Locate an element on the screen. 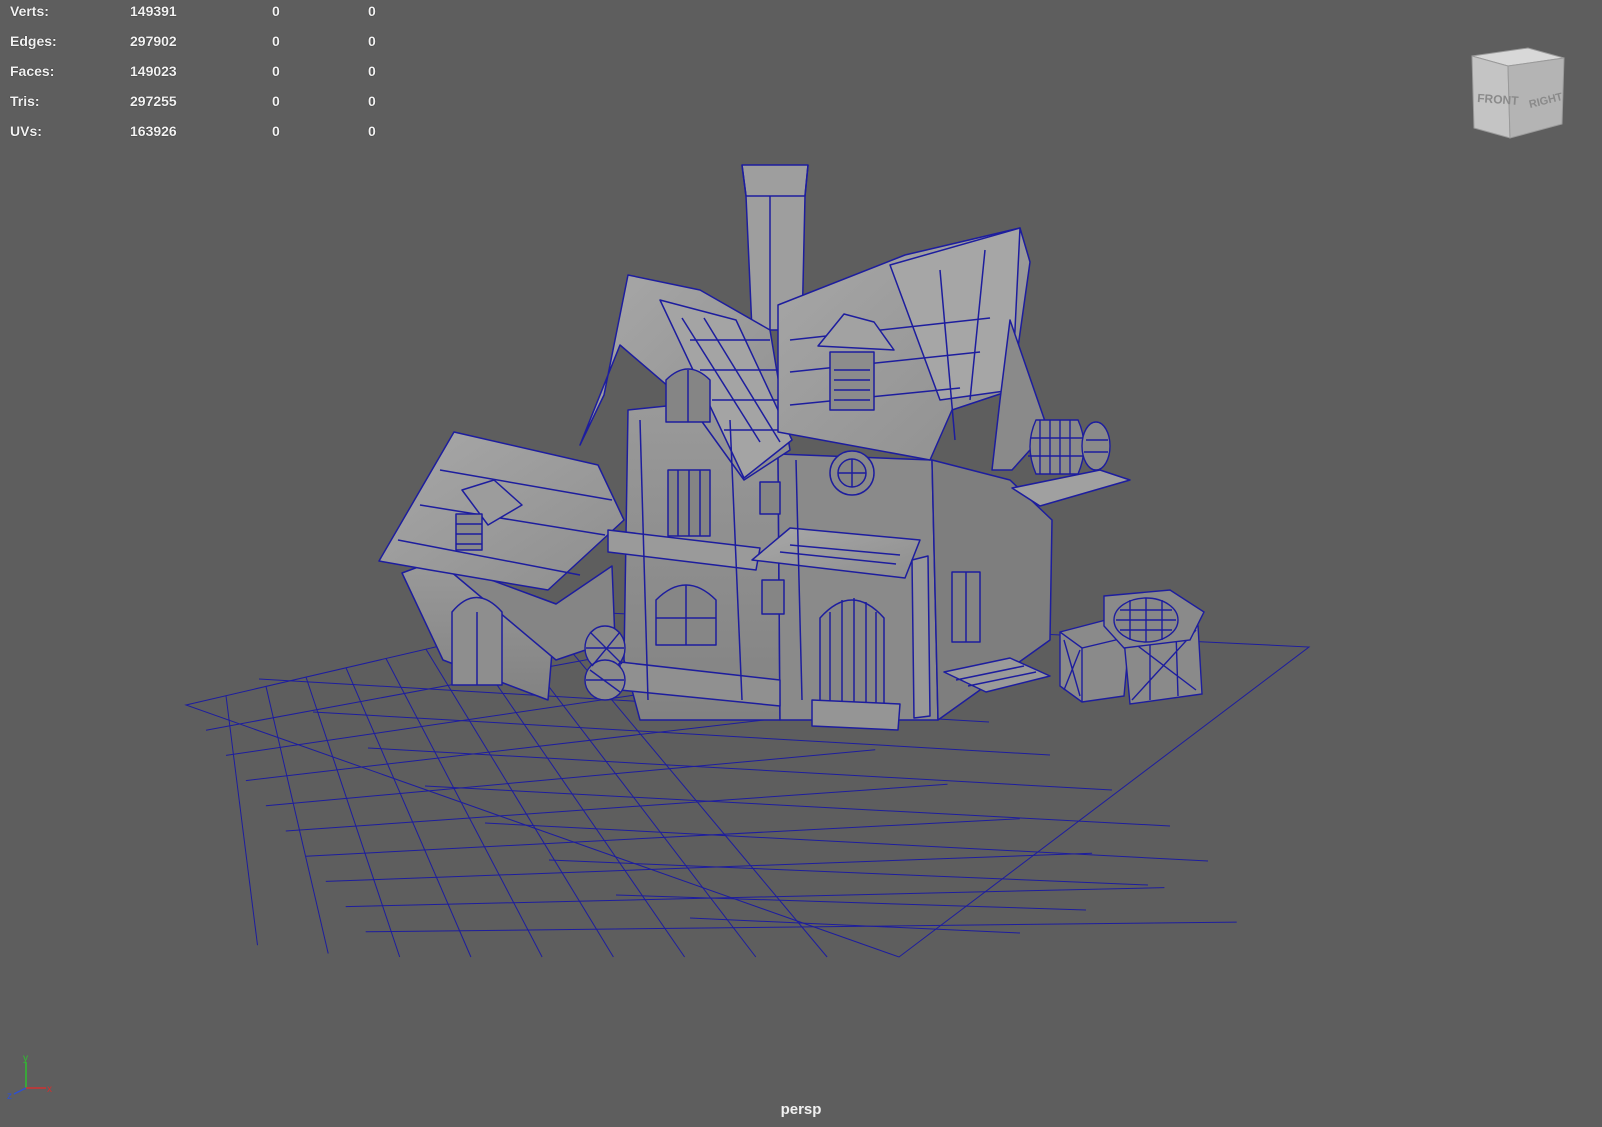  hud-label: Tris: is located at coordinates (25, 101).